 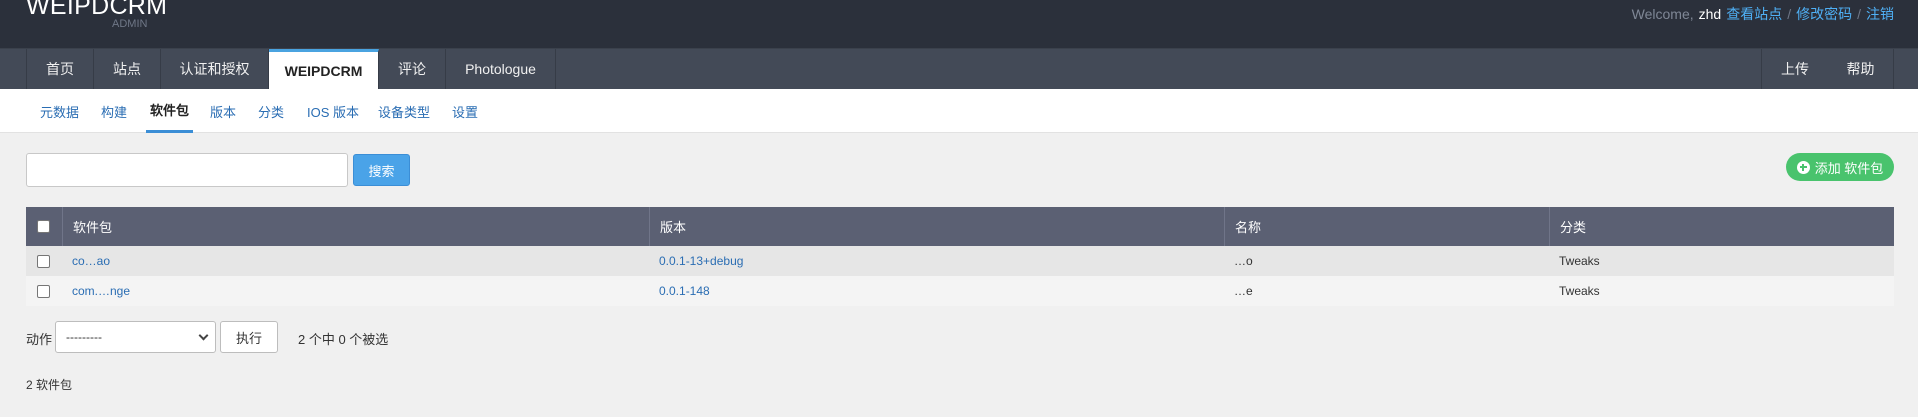 What do you see at coordinates (39, 339) in the screenshot?
I see `action-label: 动作` at bounding box center [39, 339].